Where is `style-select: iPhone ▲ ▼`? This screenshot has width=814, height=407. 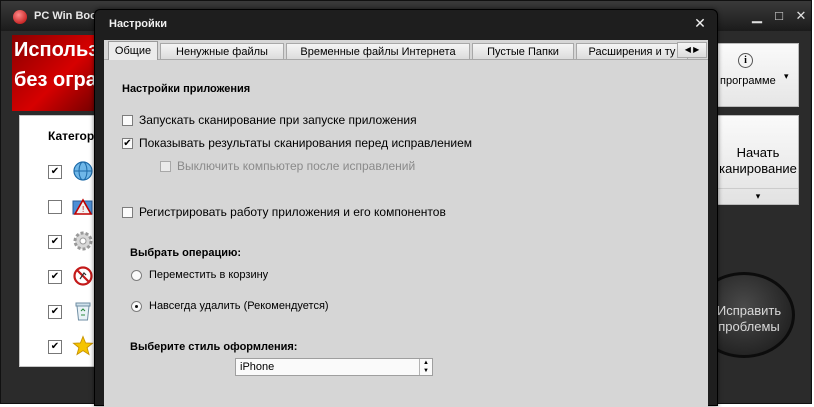
style-select: iPhone ▲ ▼ is located at coordinates (334, 367).